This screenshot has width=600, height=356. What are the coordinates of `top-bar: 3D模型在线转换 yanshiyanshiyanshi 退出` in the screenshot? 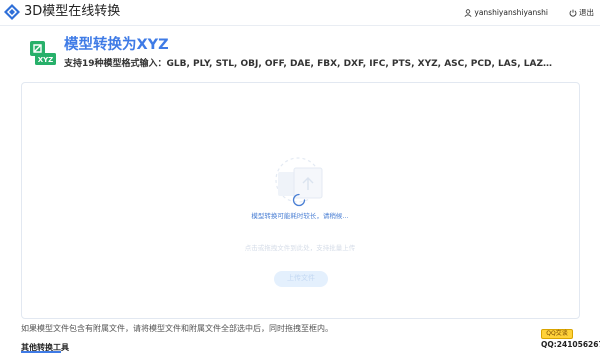 It's located at (300, 13).